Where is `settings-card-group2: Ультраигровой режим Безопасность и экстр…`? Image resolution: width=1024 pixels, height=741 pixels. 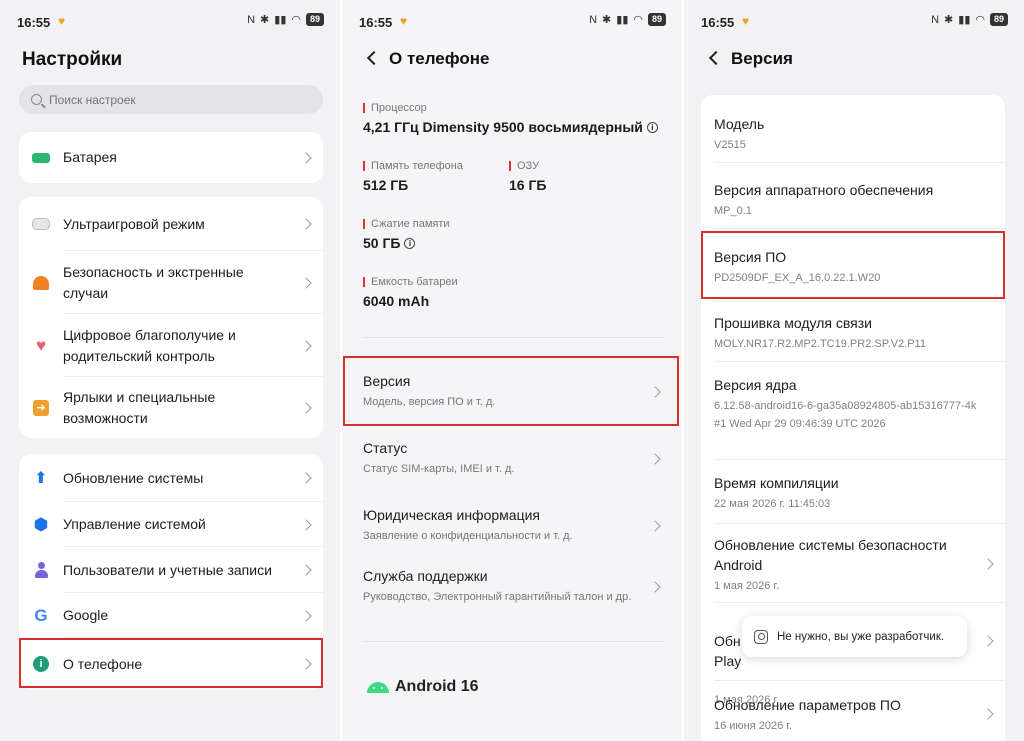
settings-card-group2: Ультраигровой режим Безопасность и экстр… is located at coordinates (171, 317).